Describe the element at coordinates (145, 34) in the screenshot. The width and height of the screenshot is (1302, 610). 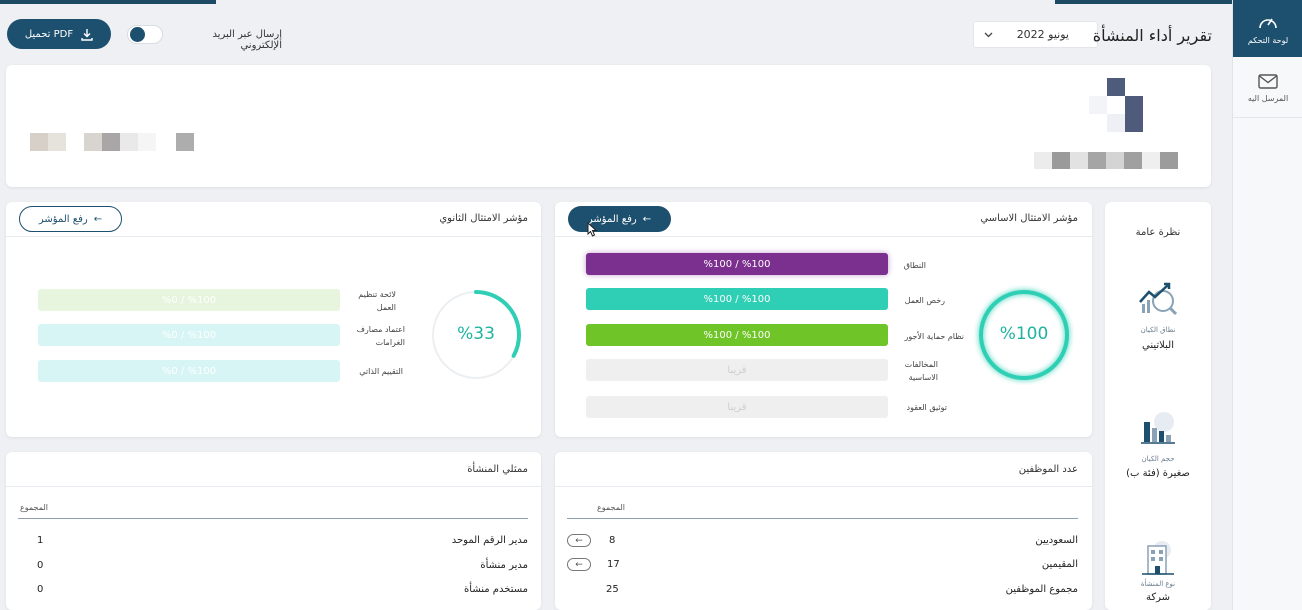
I see `email-toggle` at that location.